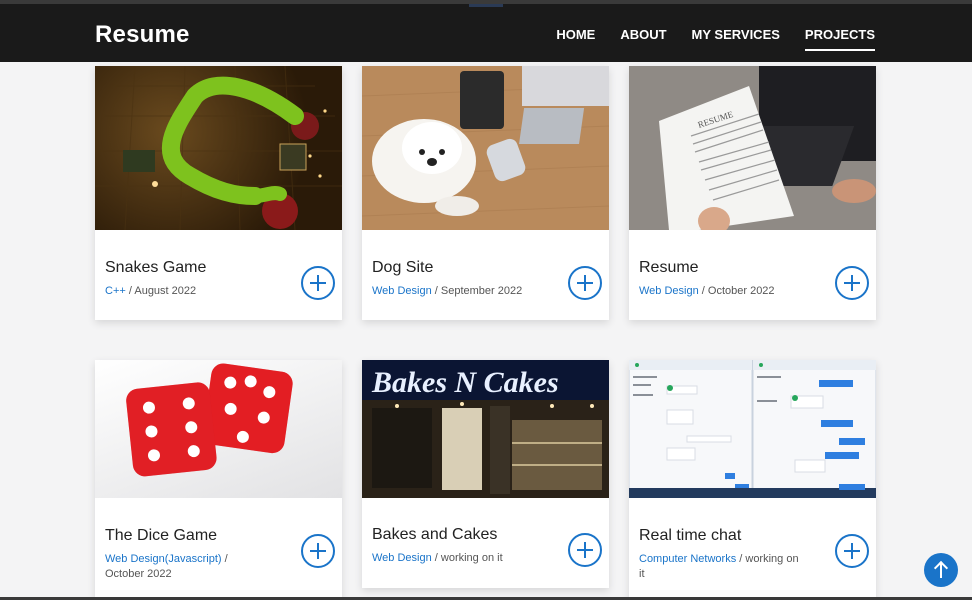 The width and height of the screenshot is (972, 600). Describe the element at coordinates (669, 268) in the screenshot. I see `project-title: Resume` at that location.